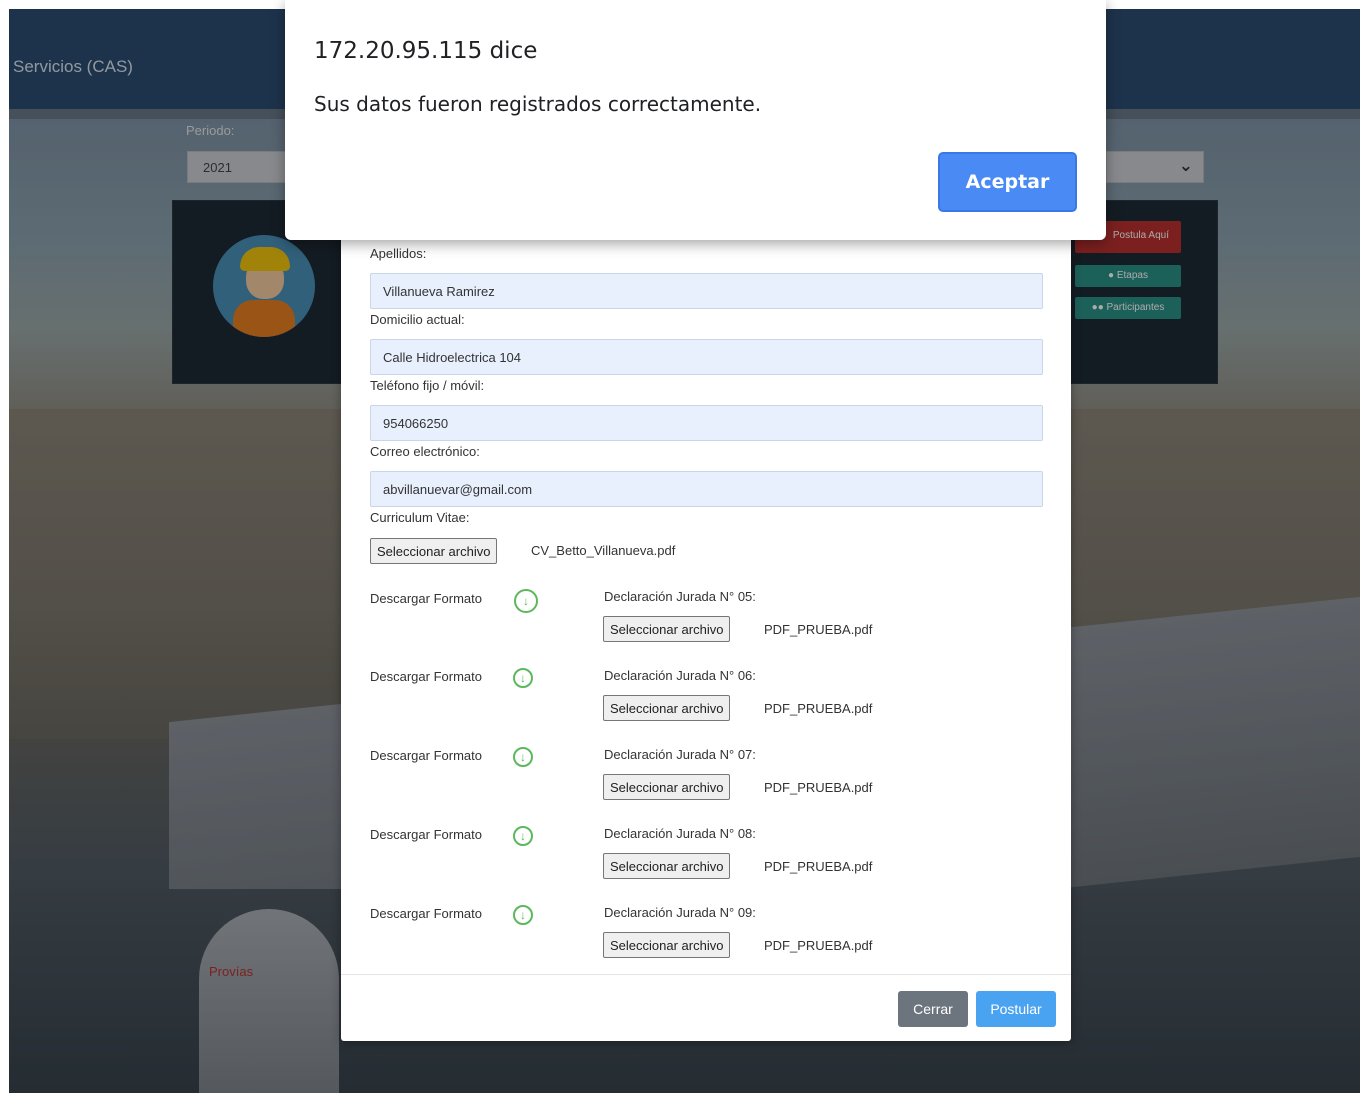 This screenshot has width=1360, height=1093. I want to click on domicilio-label: Domicilio actual:, so click(417, 319).